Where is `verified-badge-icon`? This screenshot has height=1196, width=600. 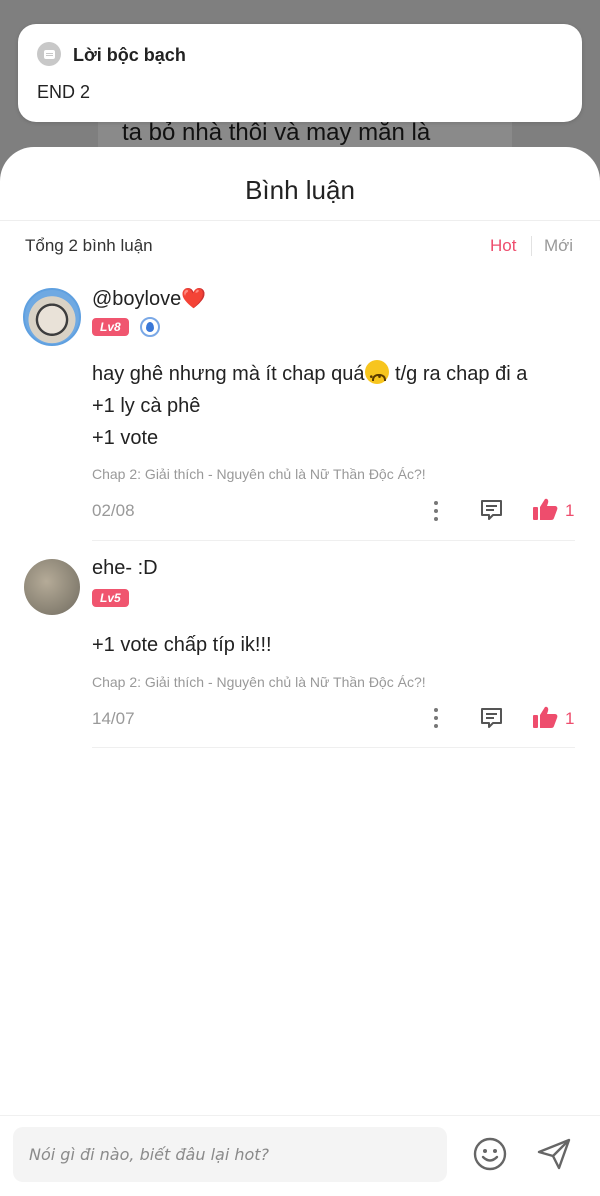
verified-badge-icon is located at coordinates (150, 327).